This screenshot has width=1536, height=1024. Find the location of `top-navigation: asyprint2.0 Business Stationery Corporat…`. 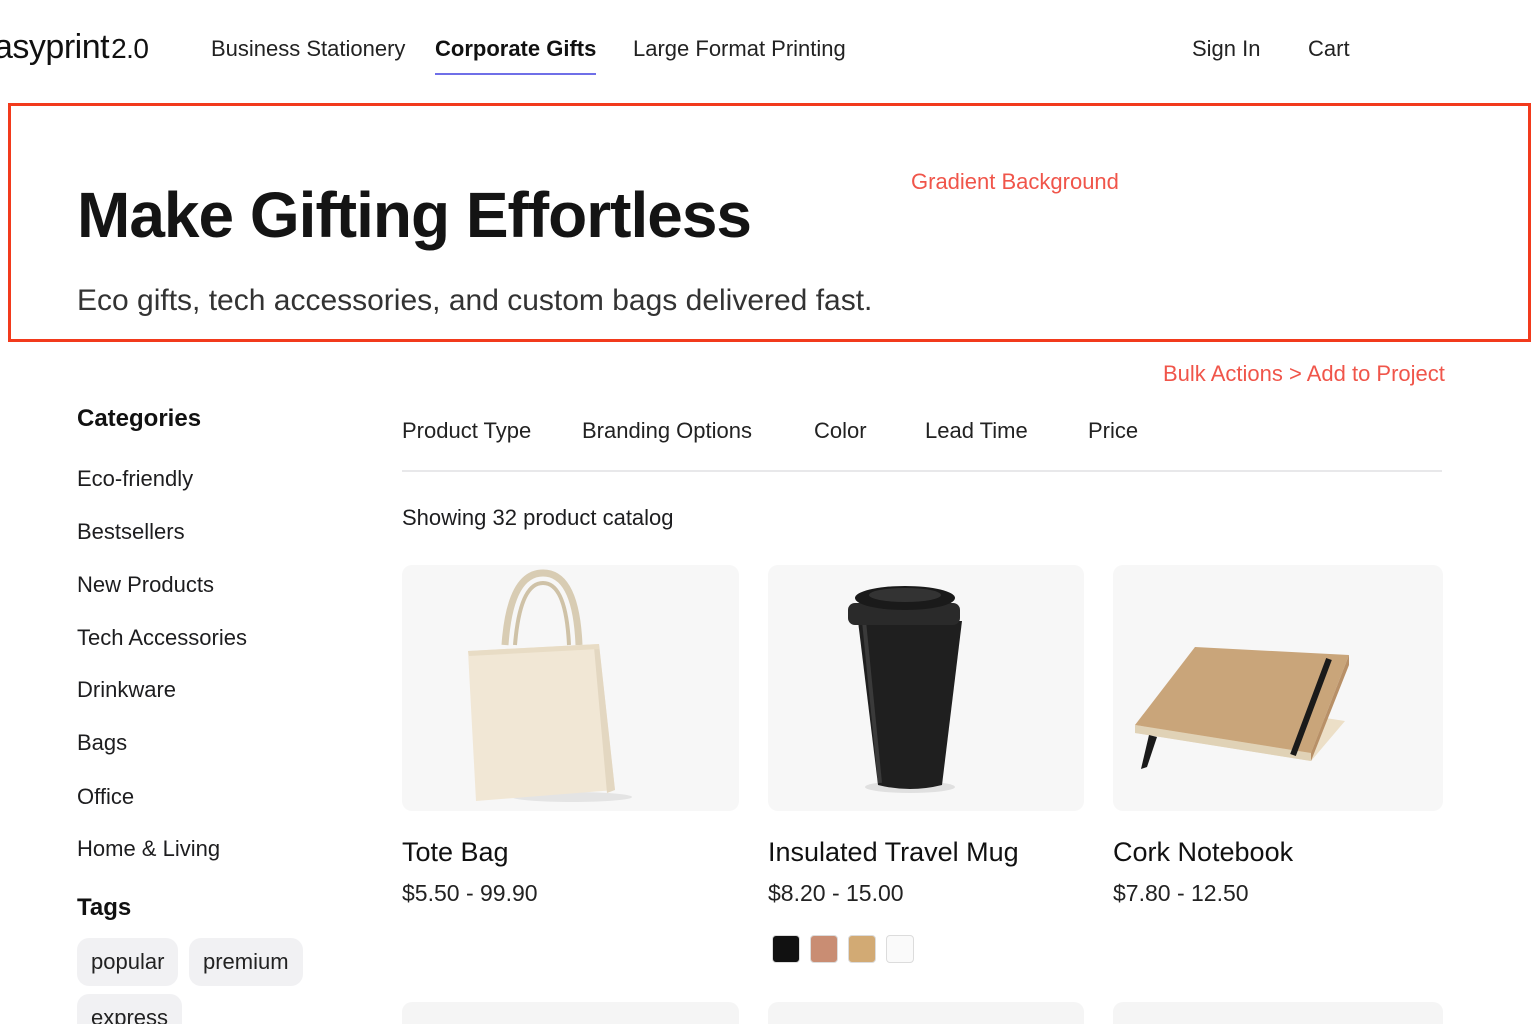

top-navigation: asyprint2.0 Business Stationery Corporat… is located at coordinates (768, 50).